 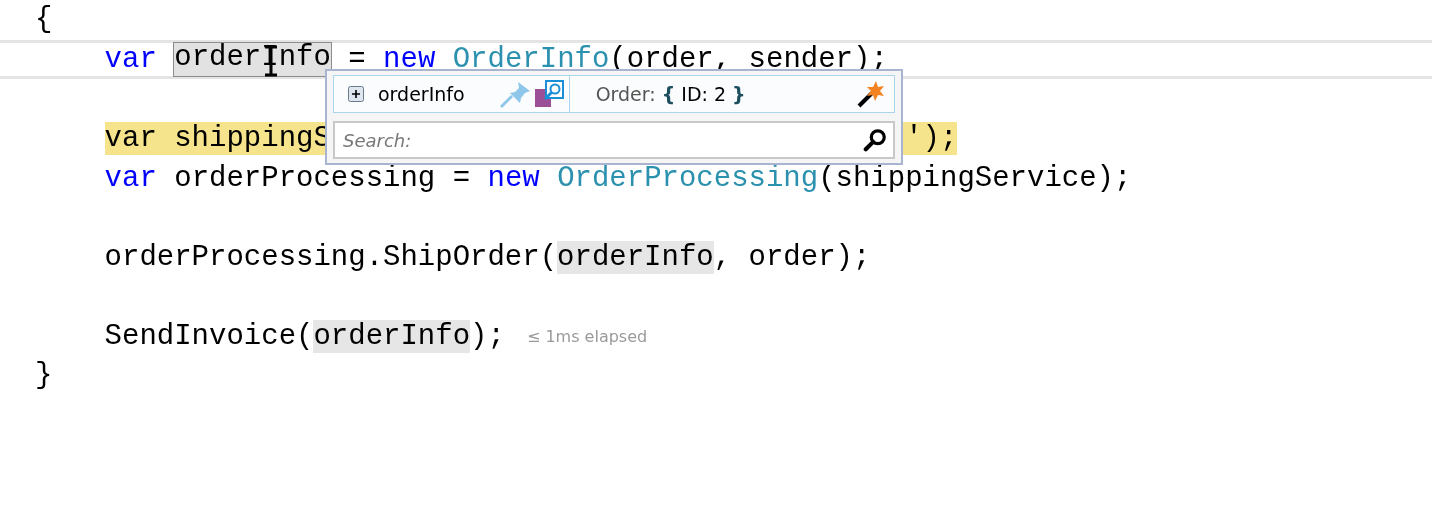 What do you see at coordinates (323, 178) in the screenshot?
I see `code-text: orderProcessing =` at bounding box center [323, 178].